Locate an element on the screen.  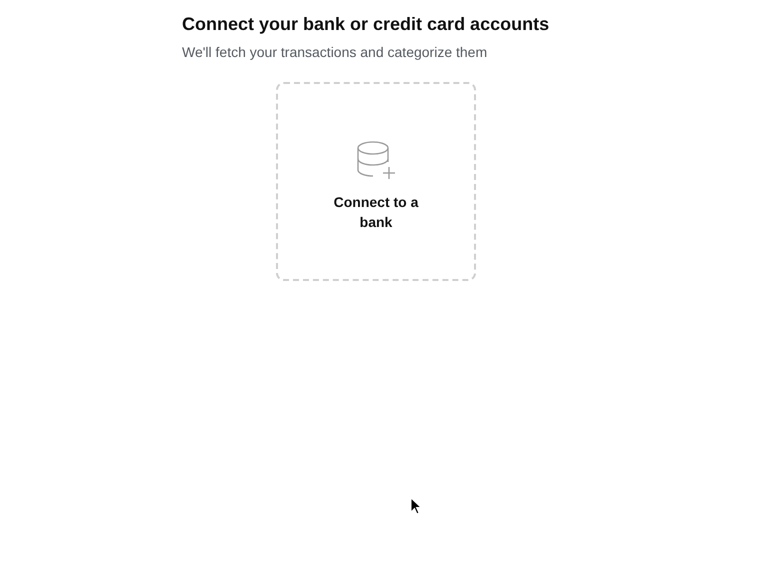
mouse-pointer-icon is located at coordinates (416, 506).